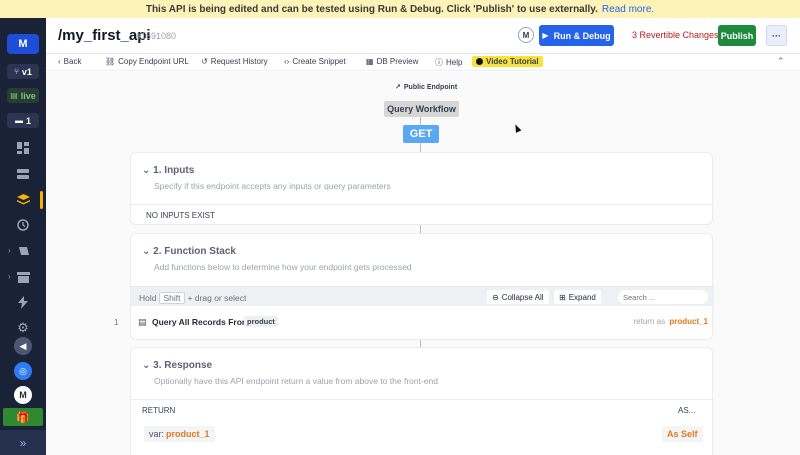 Image resolution: width=800 pixels, height=455 pixels. Describe the element at coordinates (183, 365) in the screenshot. I see `response-title-text: 3. Response` at that location.